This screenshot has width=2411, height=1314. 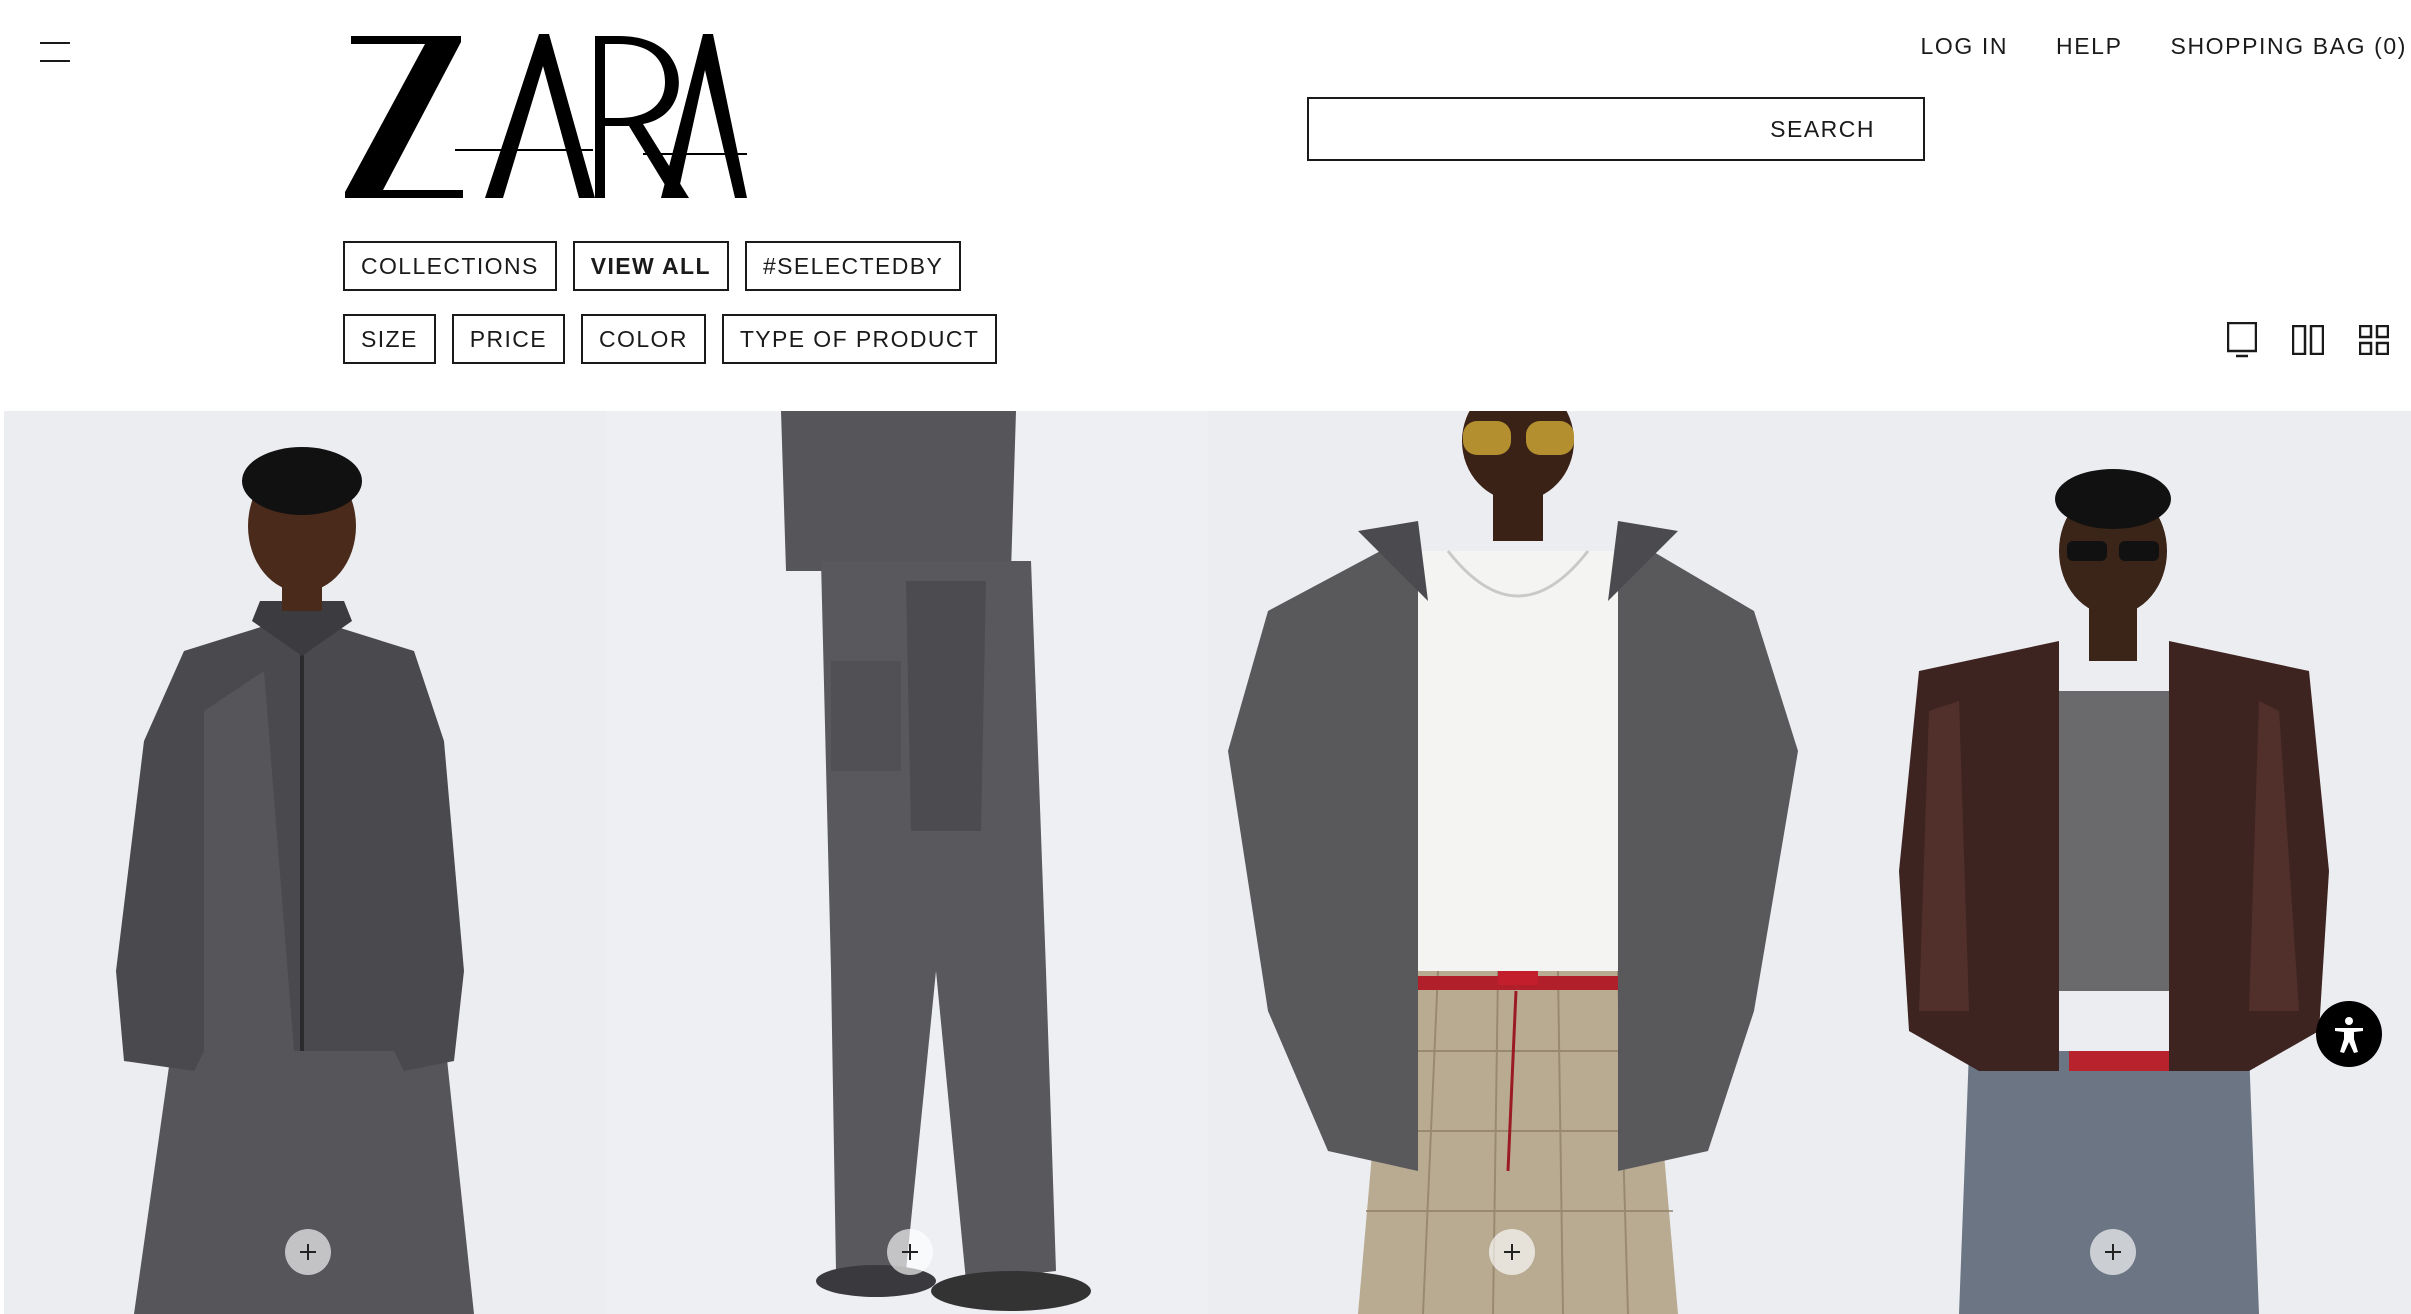 What do you see at coordinates (1964, 46) in the screenshot?
I see `login-link: LOG IN` at bounding box center [1964, 46].